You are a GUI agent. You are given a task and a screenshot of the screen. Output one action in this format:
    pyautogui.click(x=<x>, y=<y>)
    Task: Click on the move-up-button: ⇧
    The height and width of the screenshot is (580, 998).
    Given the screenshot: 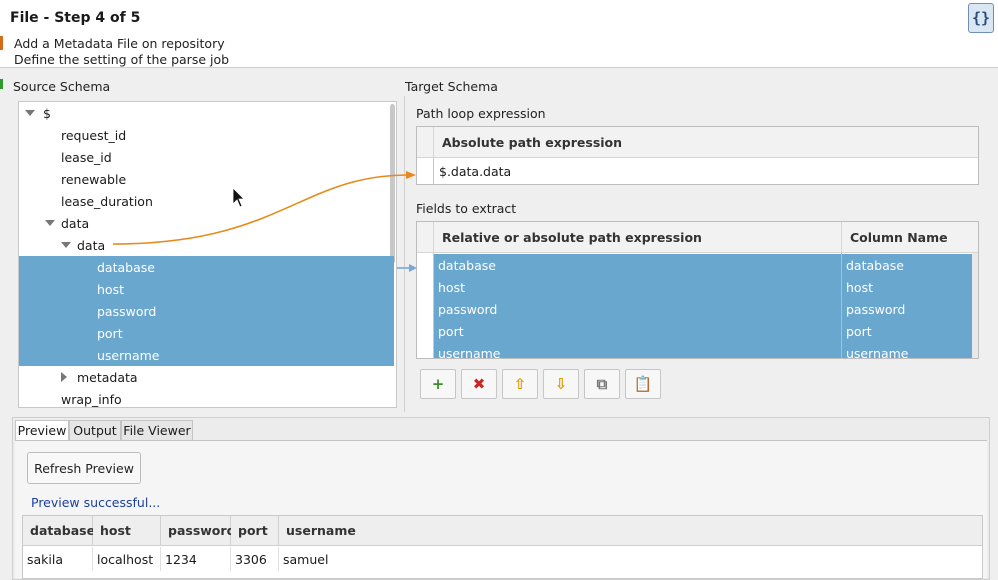 What is the action you would take?
    pyautogui.click(x=520, y=384)
    